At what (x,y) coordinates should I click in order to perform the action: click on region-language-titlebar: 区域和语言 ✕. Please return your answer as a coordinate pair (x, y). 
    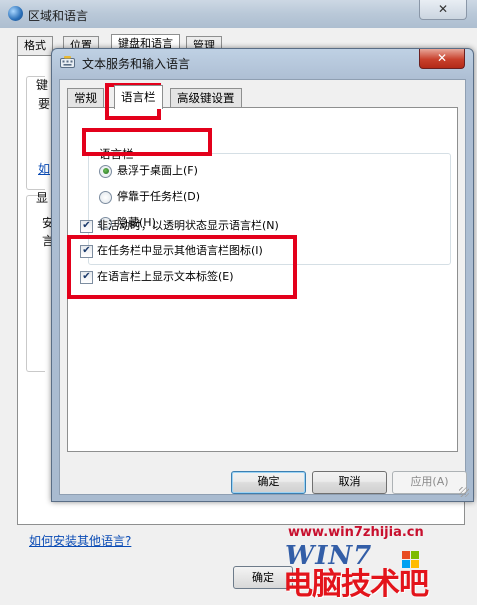
    Looking at the image, I should click on (238, 14).